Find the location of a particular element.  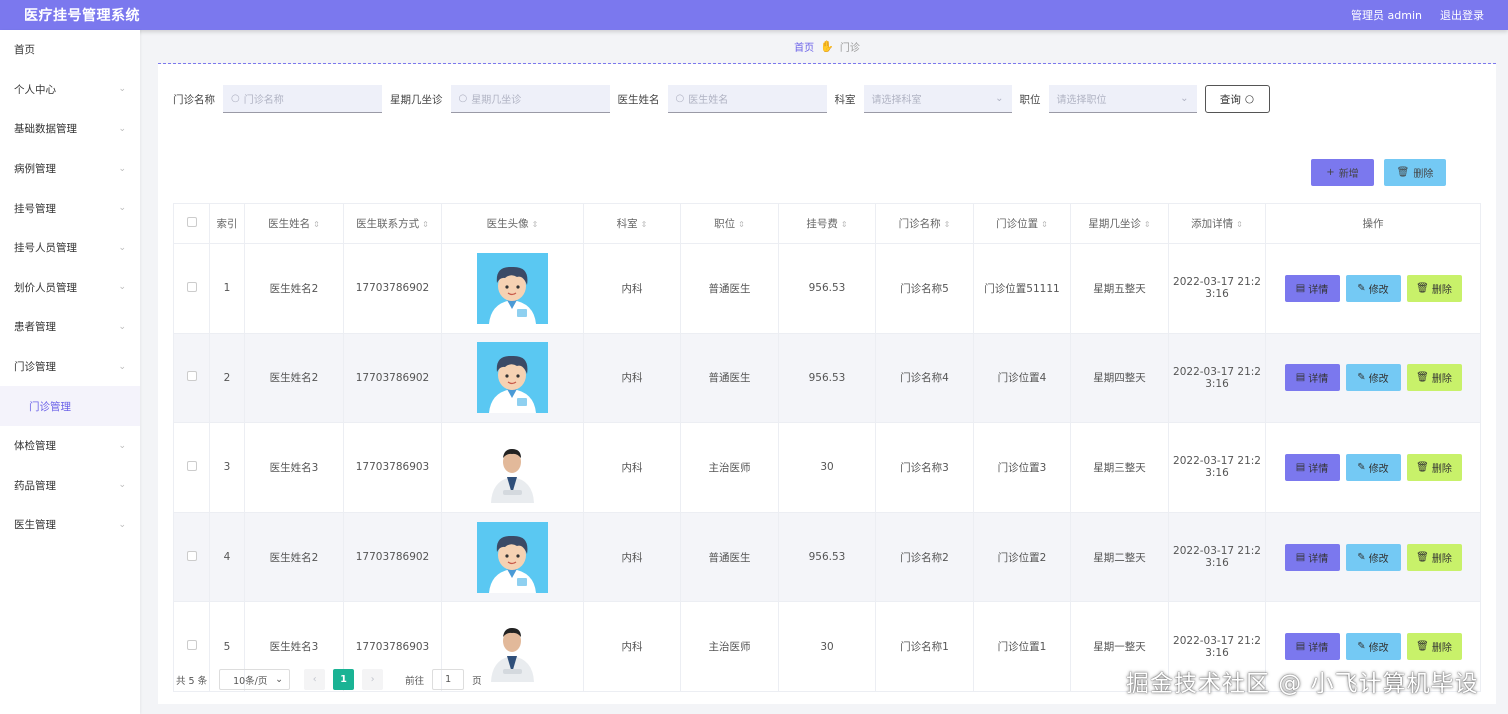

cell-dept: 内科 is located at coordinates (632, 288).